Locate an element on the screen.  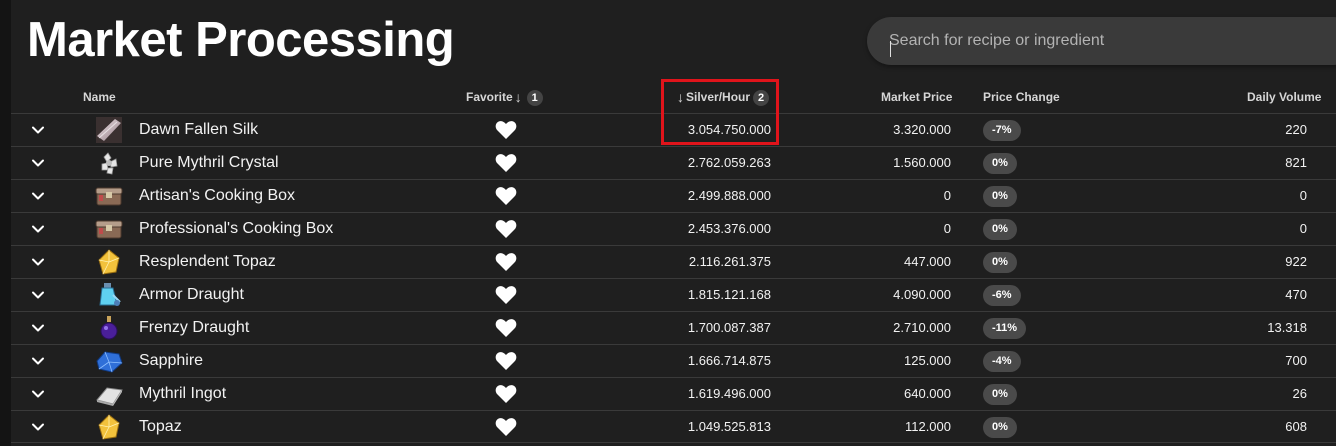
item-name: Armor Draught is located at coordinates (191, 295).